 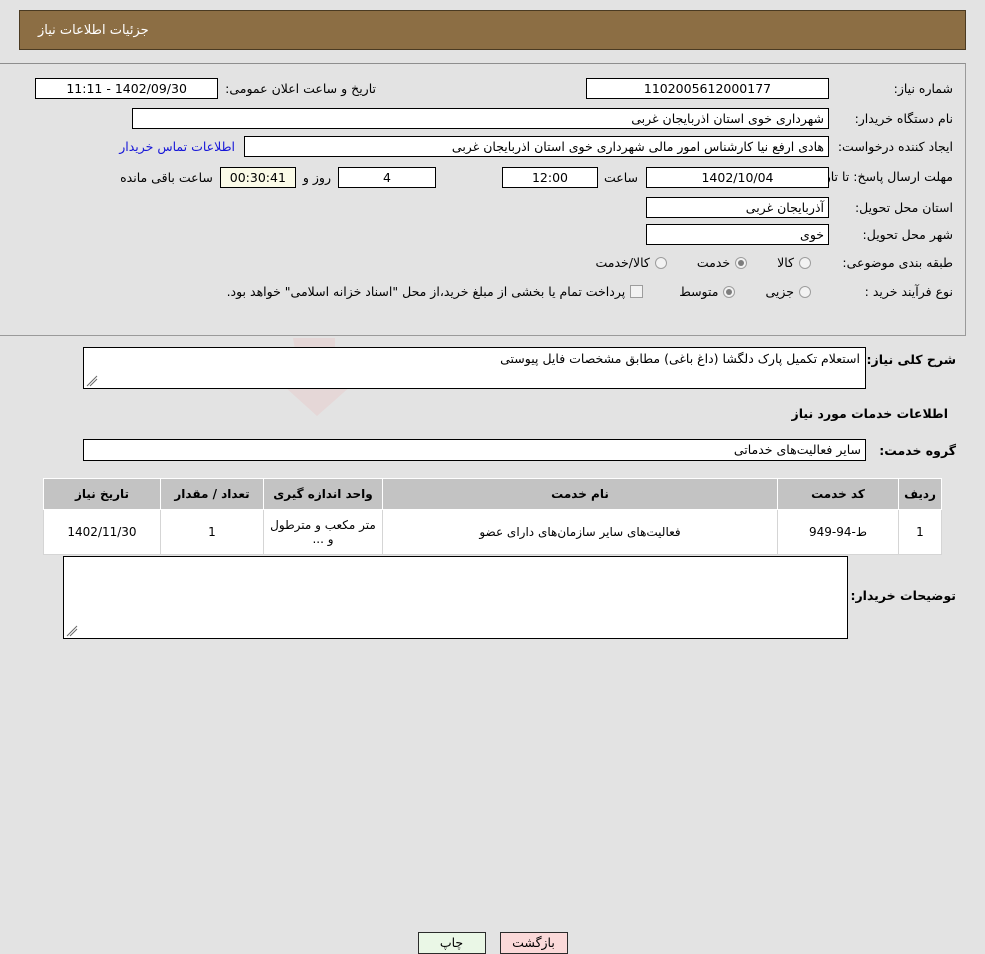 What do you see at coordinates (907, 234) in the screenshot?
I see `city-label: شهر محل تحویل:` at bounding box center [907, 234].